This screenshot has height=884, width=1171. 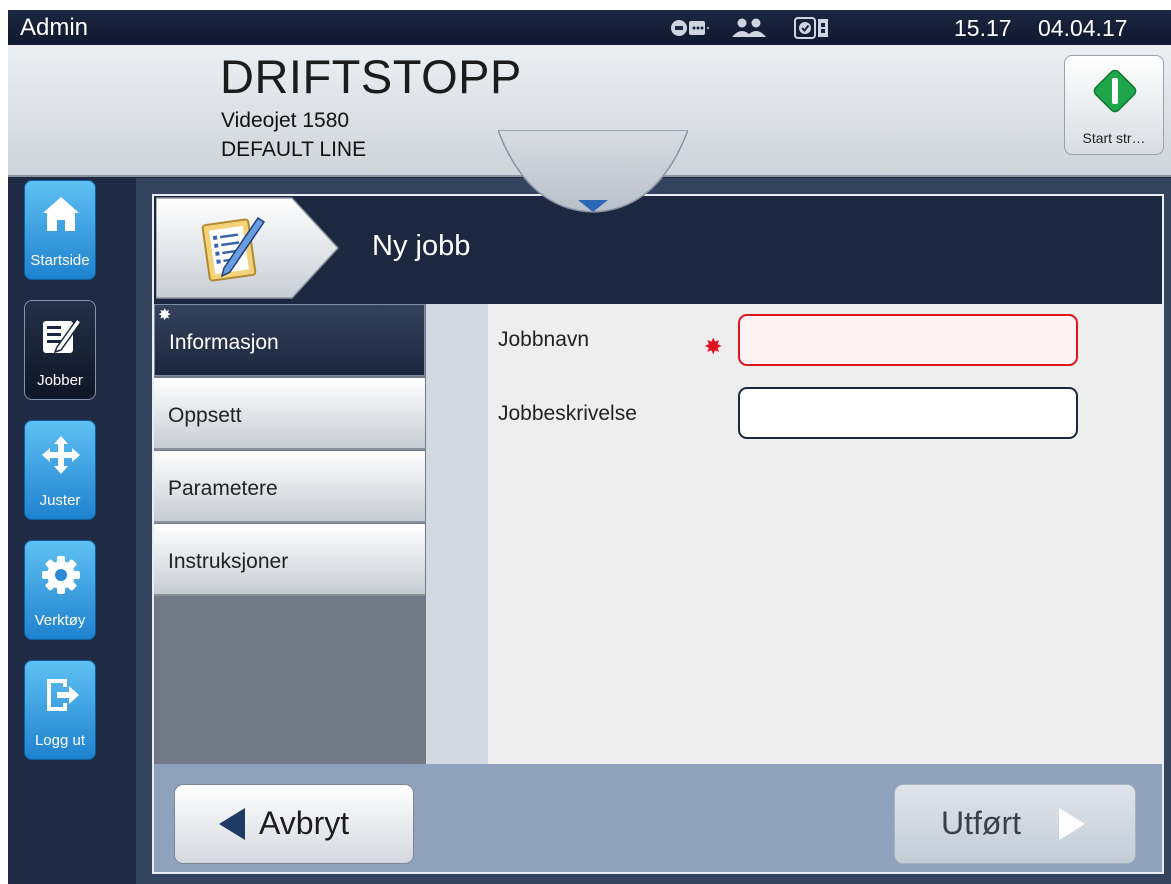 I want to click on job-description-label: Jobbeskrivelse, so click(x=567, y=413).